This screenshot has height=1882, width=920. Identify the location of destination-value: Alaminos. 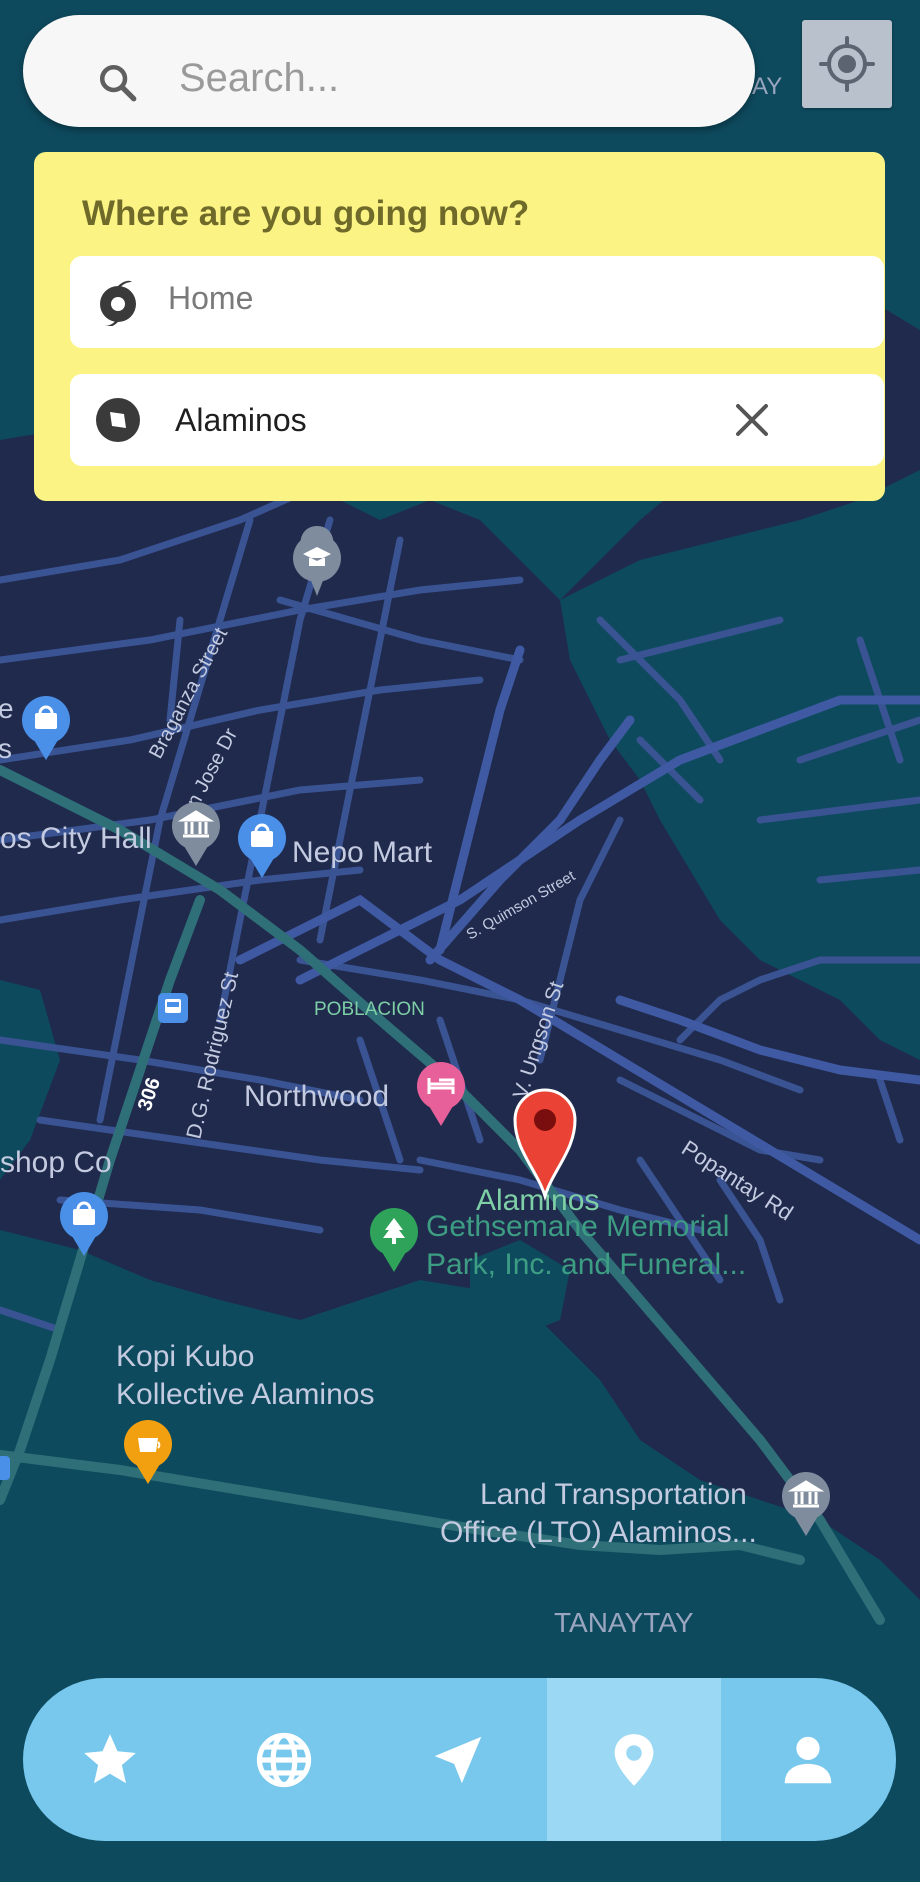
(241, 420).